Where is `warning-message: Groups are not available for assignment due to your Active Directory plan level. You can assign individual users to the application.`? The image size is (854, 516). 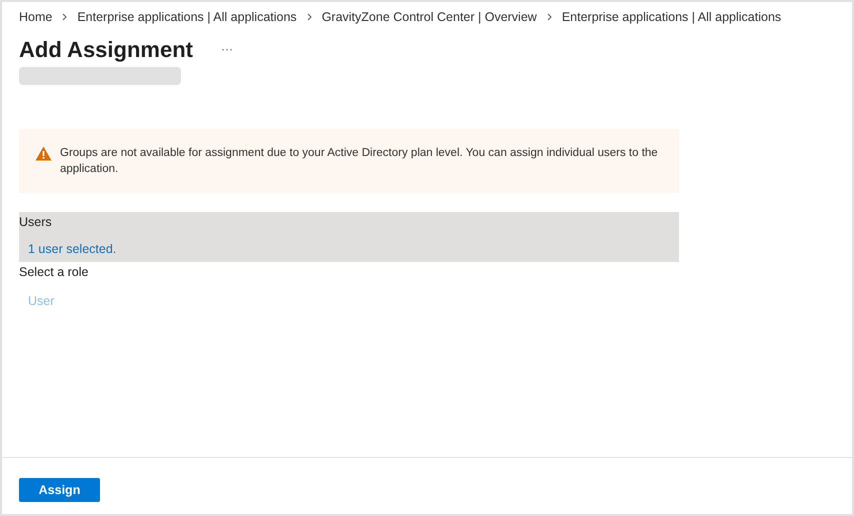
warning-message: Groups are not available for assignment due to your Active Directory plan level. You can assign individual users to the application. is located at coordinates (359, 161).